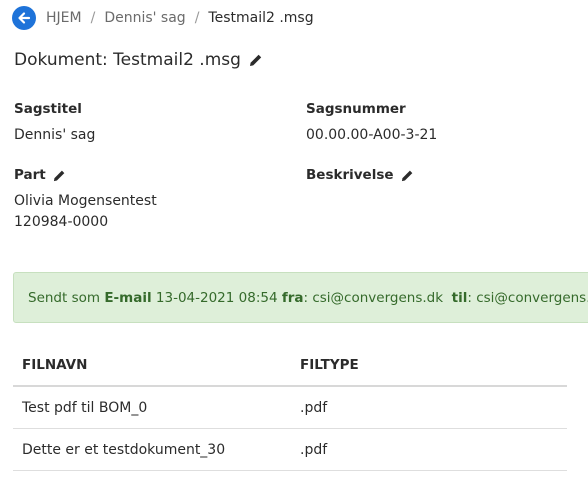  I want to click on table-header-row: FILNAVN FILTYPE, so click(290, 365).